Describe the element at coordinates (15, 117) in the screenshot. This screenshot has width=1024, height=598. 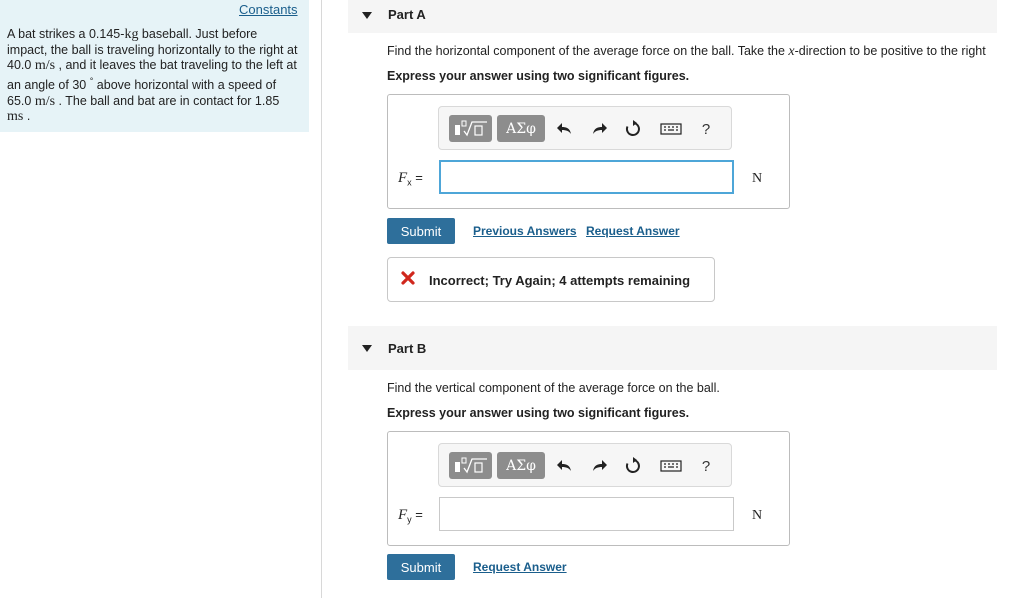
I see `unit-text: ms` at that location.